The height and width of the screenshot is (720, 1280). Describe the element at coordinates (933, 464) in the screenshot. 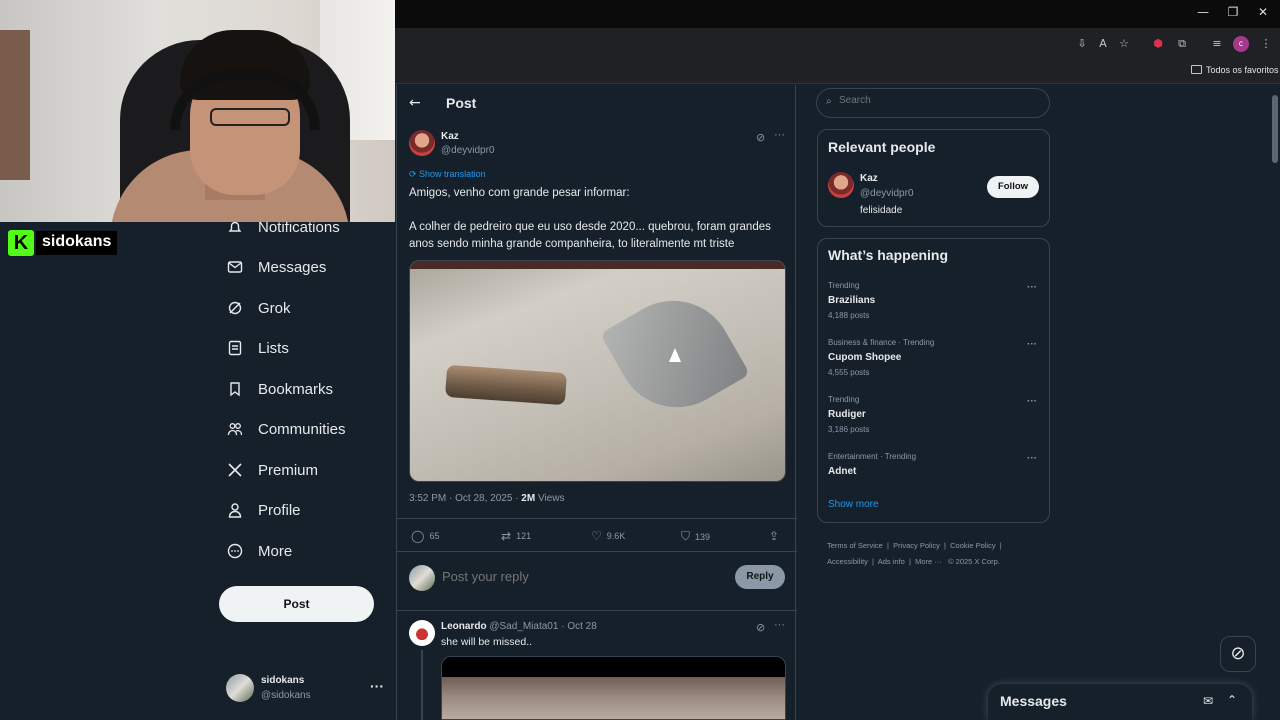

I see `trend-item: Entertainment · Trending Adnet` at that location.